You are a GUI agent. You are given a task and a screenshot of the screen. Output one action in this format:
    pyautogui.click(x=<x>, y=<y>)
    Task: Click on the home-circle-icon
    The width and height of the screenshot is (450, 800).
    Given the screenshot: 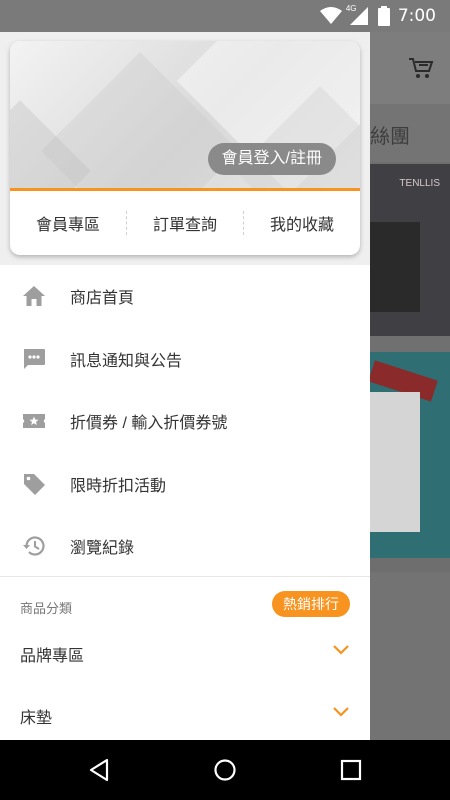 What is the action you would take?
    pyautogui.click(x=225, y=770)
    